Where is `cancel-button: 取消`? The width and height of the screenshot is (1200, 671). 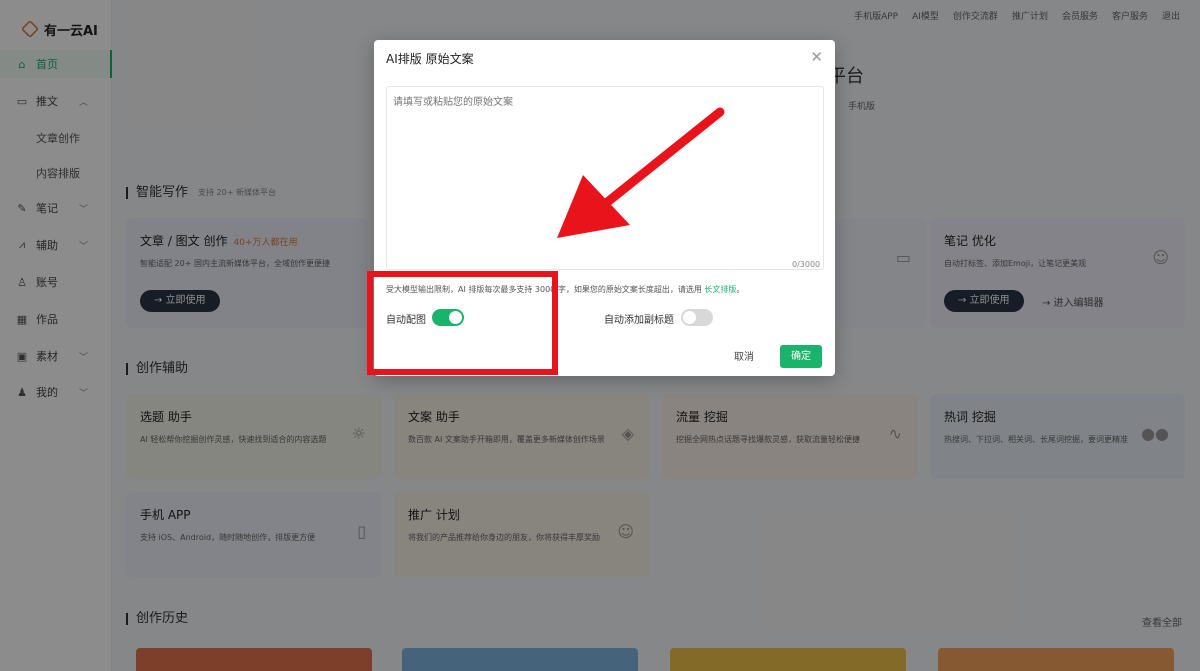
cancel-button: 取消 is located at coordinates (744, 355).